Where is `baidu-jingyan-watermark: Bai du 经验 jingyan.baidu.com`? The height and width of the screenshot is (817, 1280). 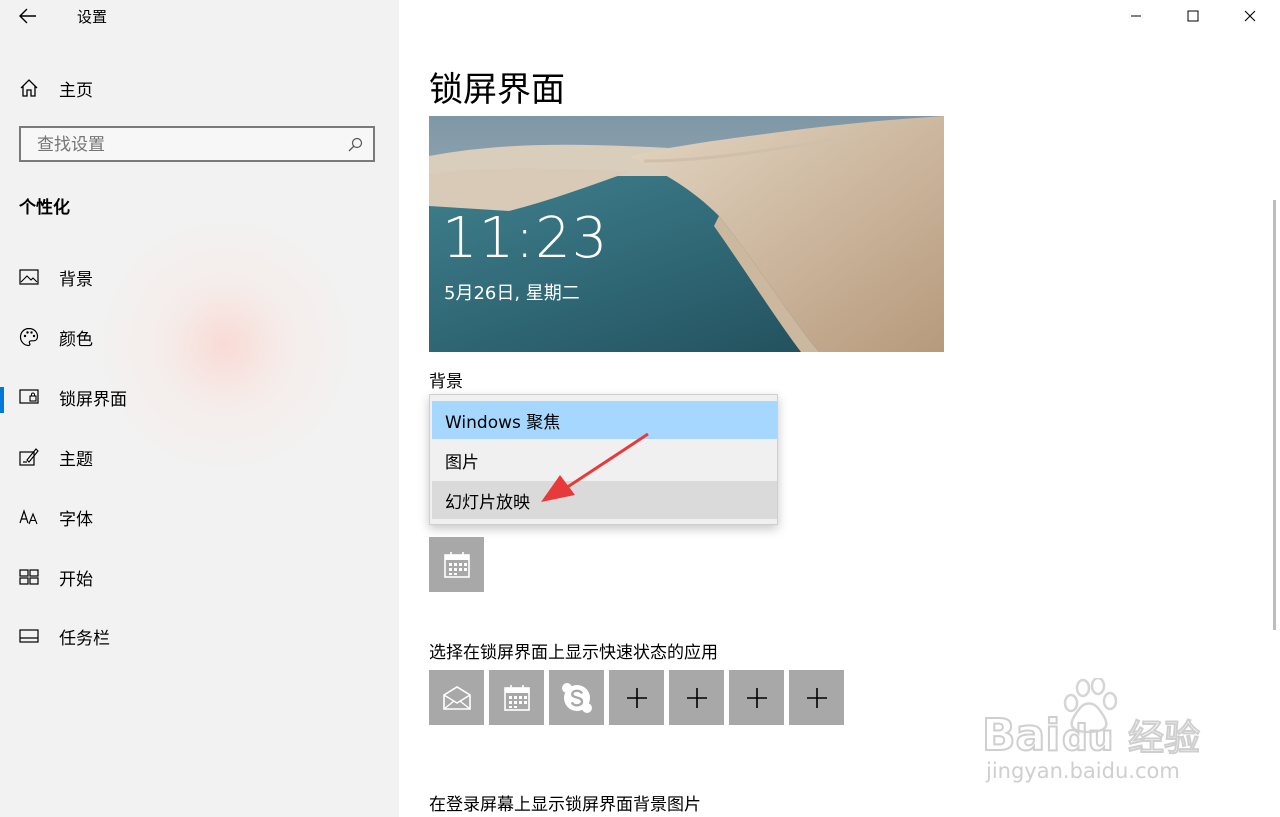
baidu-jingyan-watermark: Bai du 经验 jingyan.baidu.com is located at coordinates (1091, 730).